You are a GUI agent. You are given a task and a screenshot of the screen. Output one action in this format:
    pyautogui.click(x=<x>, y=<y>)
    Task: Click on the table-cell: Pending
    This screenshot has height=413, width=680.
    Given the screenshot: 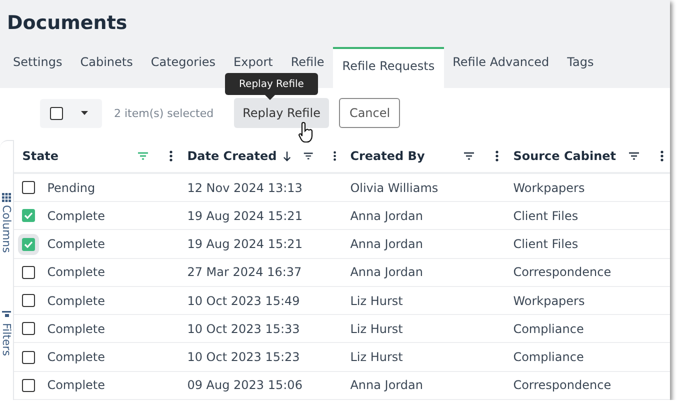 What is the action you would take?
    pyautogui.click(x=97, y=188)
    